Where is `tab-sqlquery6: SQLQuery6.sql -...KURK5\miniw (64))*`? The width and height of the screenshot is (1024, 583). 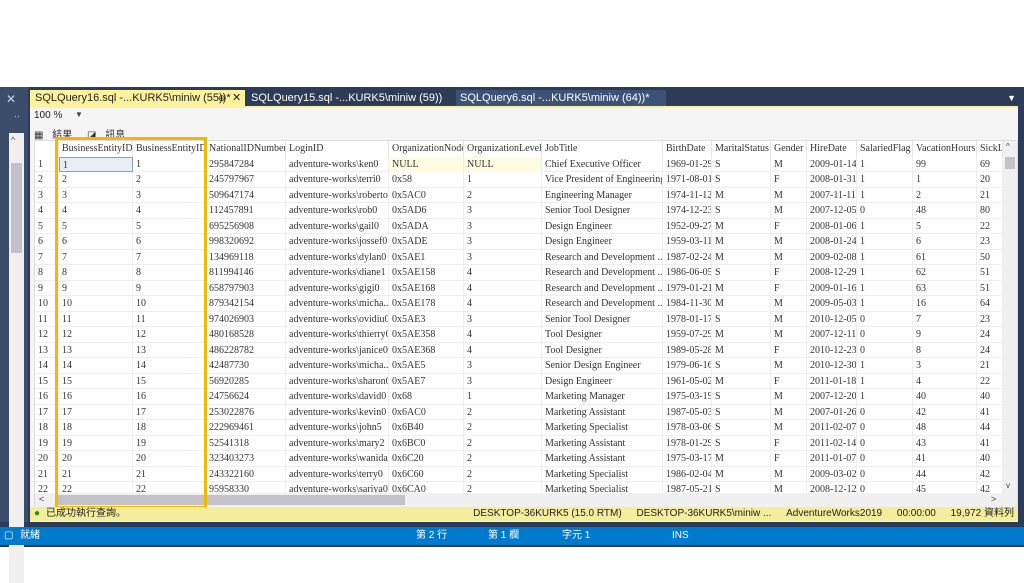
tab-sqlquery6: SQLQuery6.sql -...KURK5\miniw (64))* is located at coordinates (561, 98).